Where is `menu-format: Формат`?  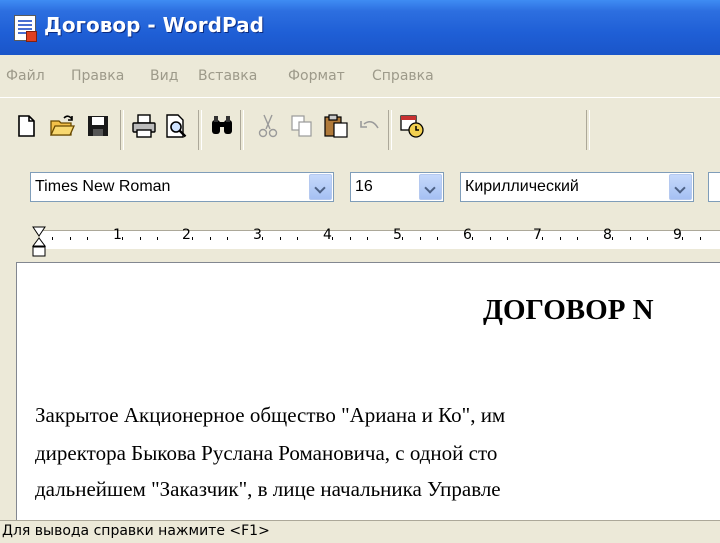 menu-format: Формат is located at coordinates (316, 76).